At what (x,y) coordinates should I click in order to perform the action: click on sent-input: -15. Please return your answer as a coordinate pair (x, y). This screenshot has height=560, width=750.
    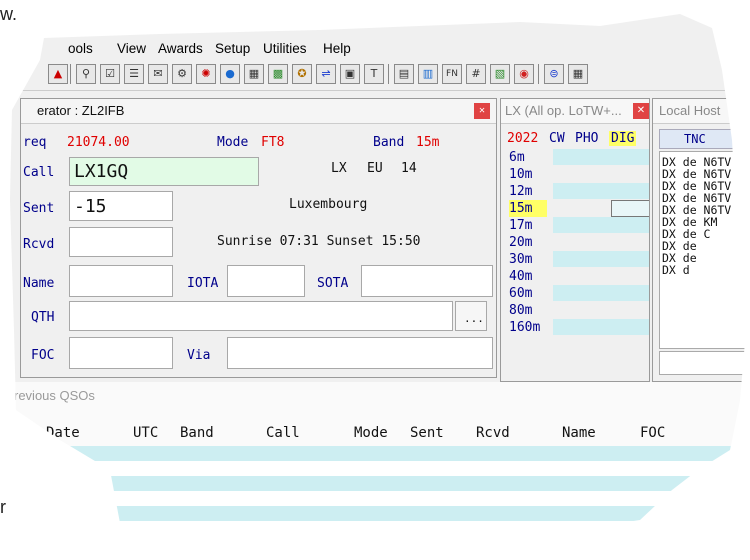
    Looking at the image, I should click on (121, 206).